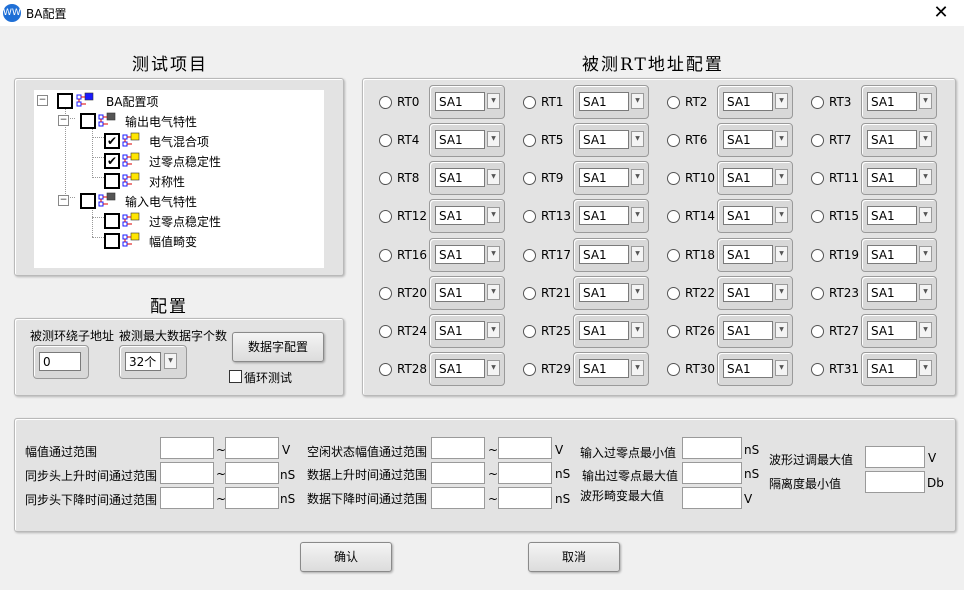 The width and height of the screenshot is (964, 590). I want to click on idle-amp-min-input, so click(458, 448).